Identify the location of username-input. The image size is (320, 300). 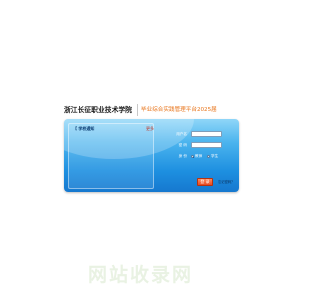
(206, 134).